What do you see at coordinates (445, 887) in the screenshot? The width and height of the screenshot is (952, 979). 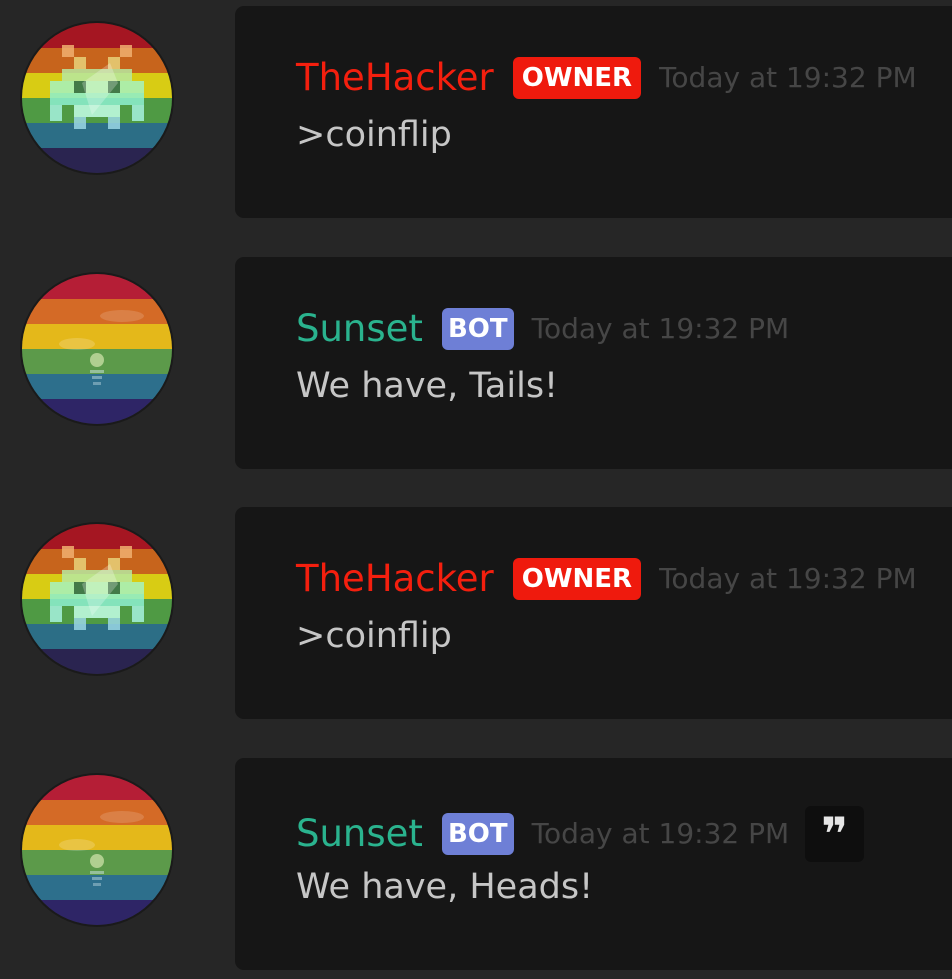 I see `message-content: We have, Heads!` at bounding box center [445, 887].